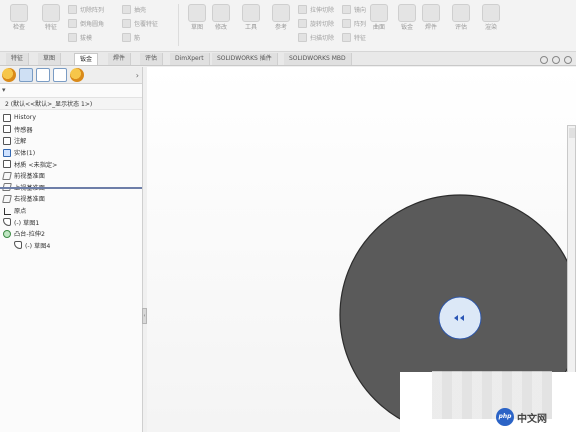 The height and width of the screenshot is (432, 576). I want to click on ribbon-small-button: 旋转切除, so click(316, 23).